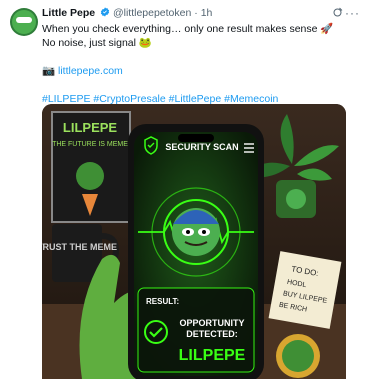  I want to click on author-handle: @littlepepetoken, so click(152, 13).